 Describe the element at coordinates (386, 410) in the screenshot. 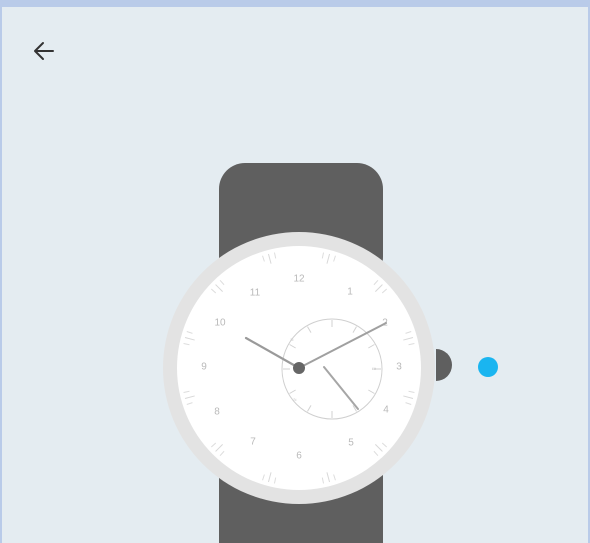

I see `dial-number-4: 4` at that location.